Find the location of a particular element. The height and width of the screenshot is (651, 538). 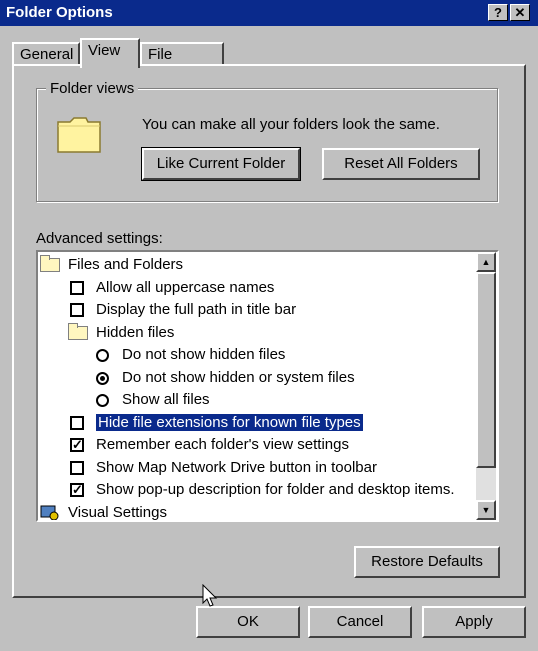

close-button: ✕ is located at coordinates (520, 12).